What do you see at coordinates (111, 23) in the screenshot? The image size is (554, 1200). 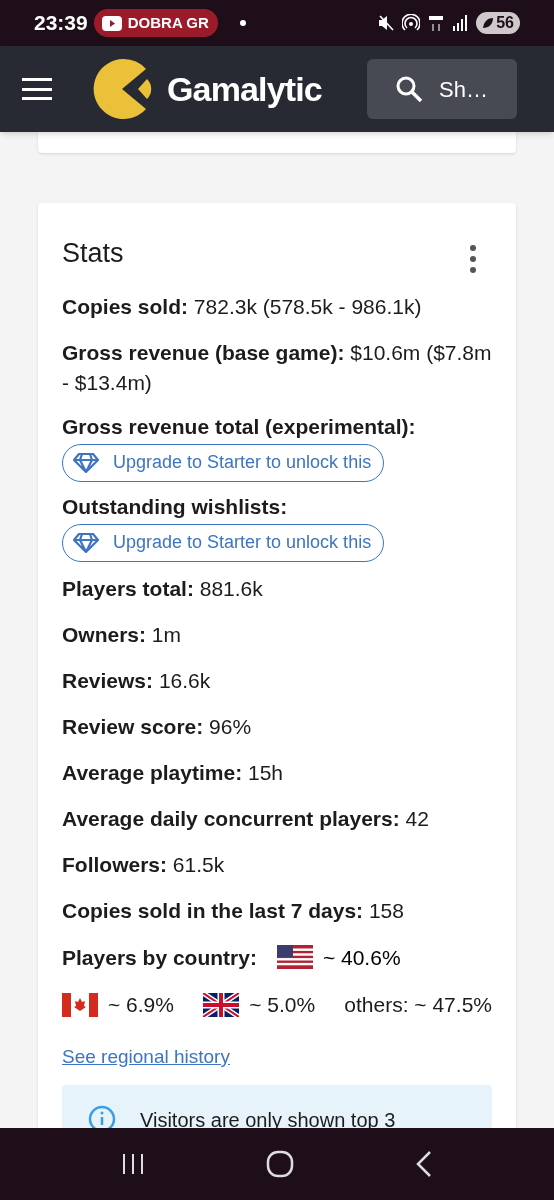 I see `play-icon` at bounding box center [111, 23].